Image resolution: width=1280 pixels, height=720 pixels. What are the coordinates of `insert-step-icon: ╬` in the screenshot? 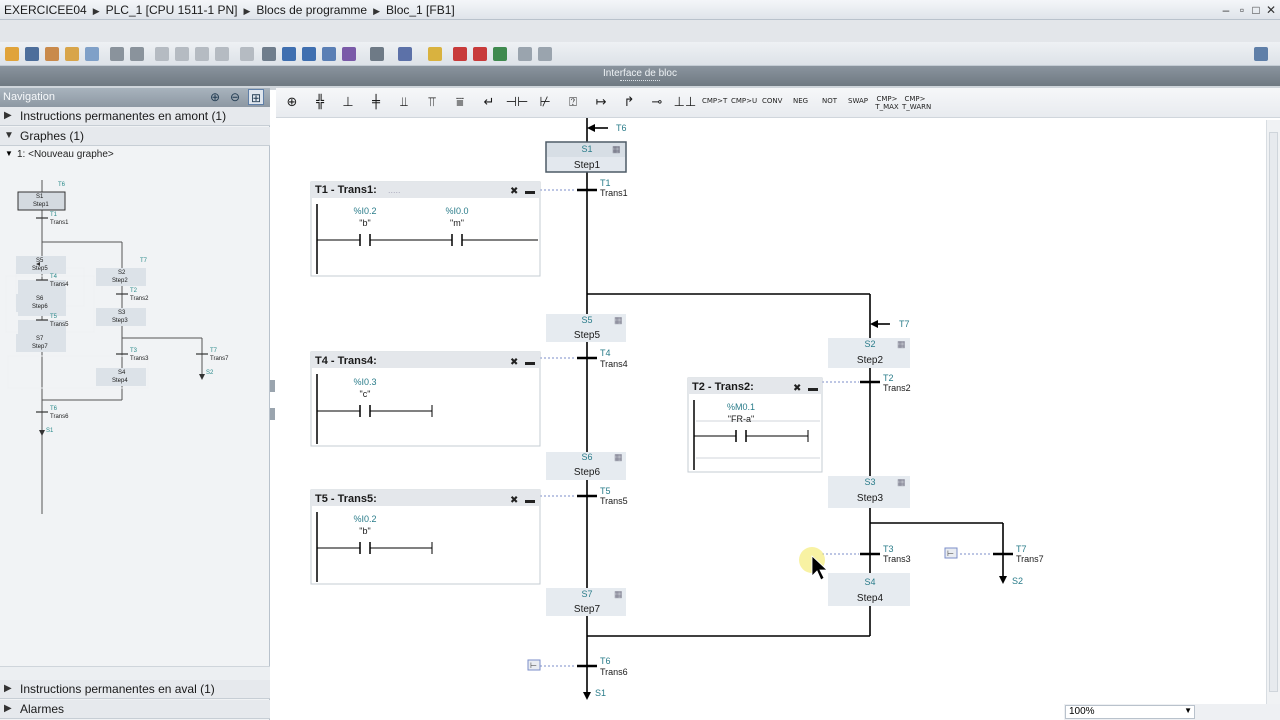 It's located at (320, 104).